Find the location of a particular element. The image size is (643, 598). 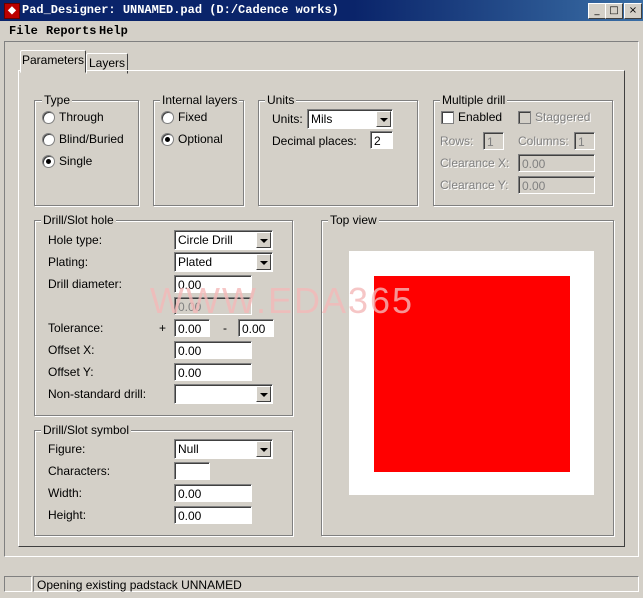

optional-radio is located at coordinates (167, 139).